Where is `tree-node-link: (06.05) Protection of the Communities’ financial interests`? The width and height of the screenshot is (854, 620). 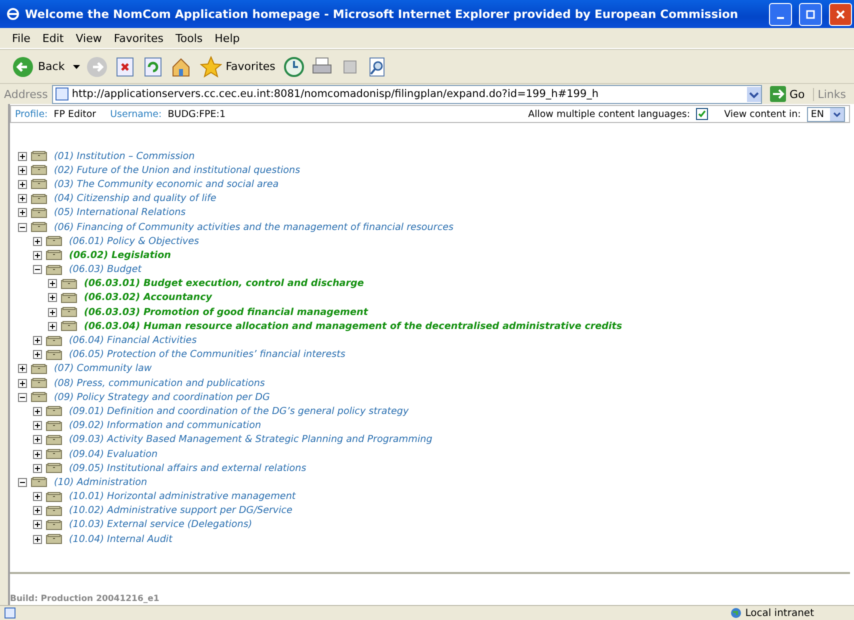 tree-node-link: (06.05) Protection of the Communities’ financial interests is located at coordinates (207, 354).